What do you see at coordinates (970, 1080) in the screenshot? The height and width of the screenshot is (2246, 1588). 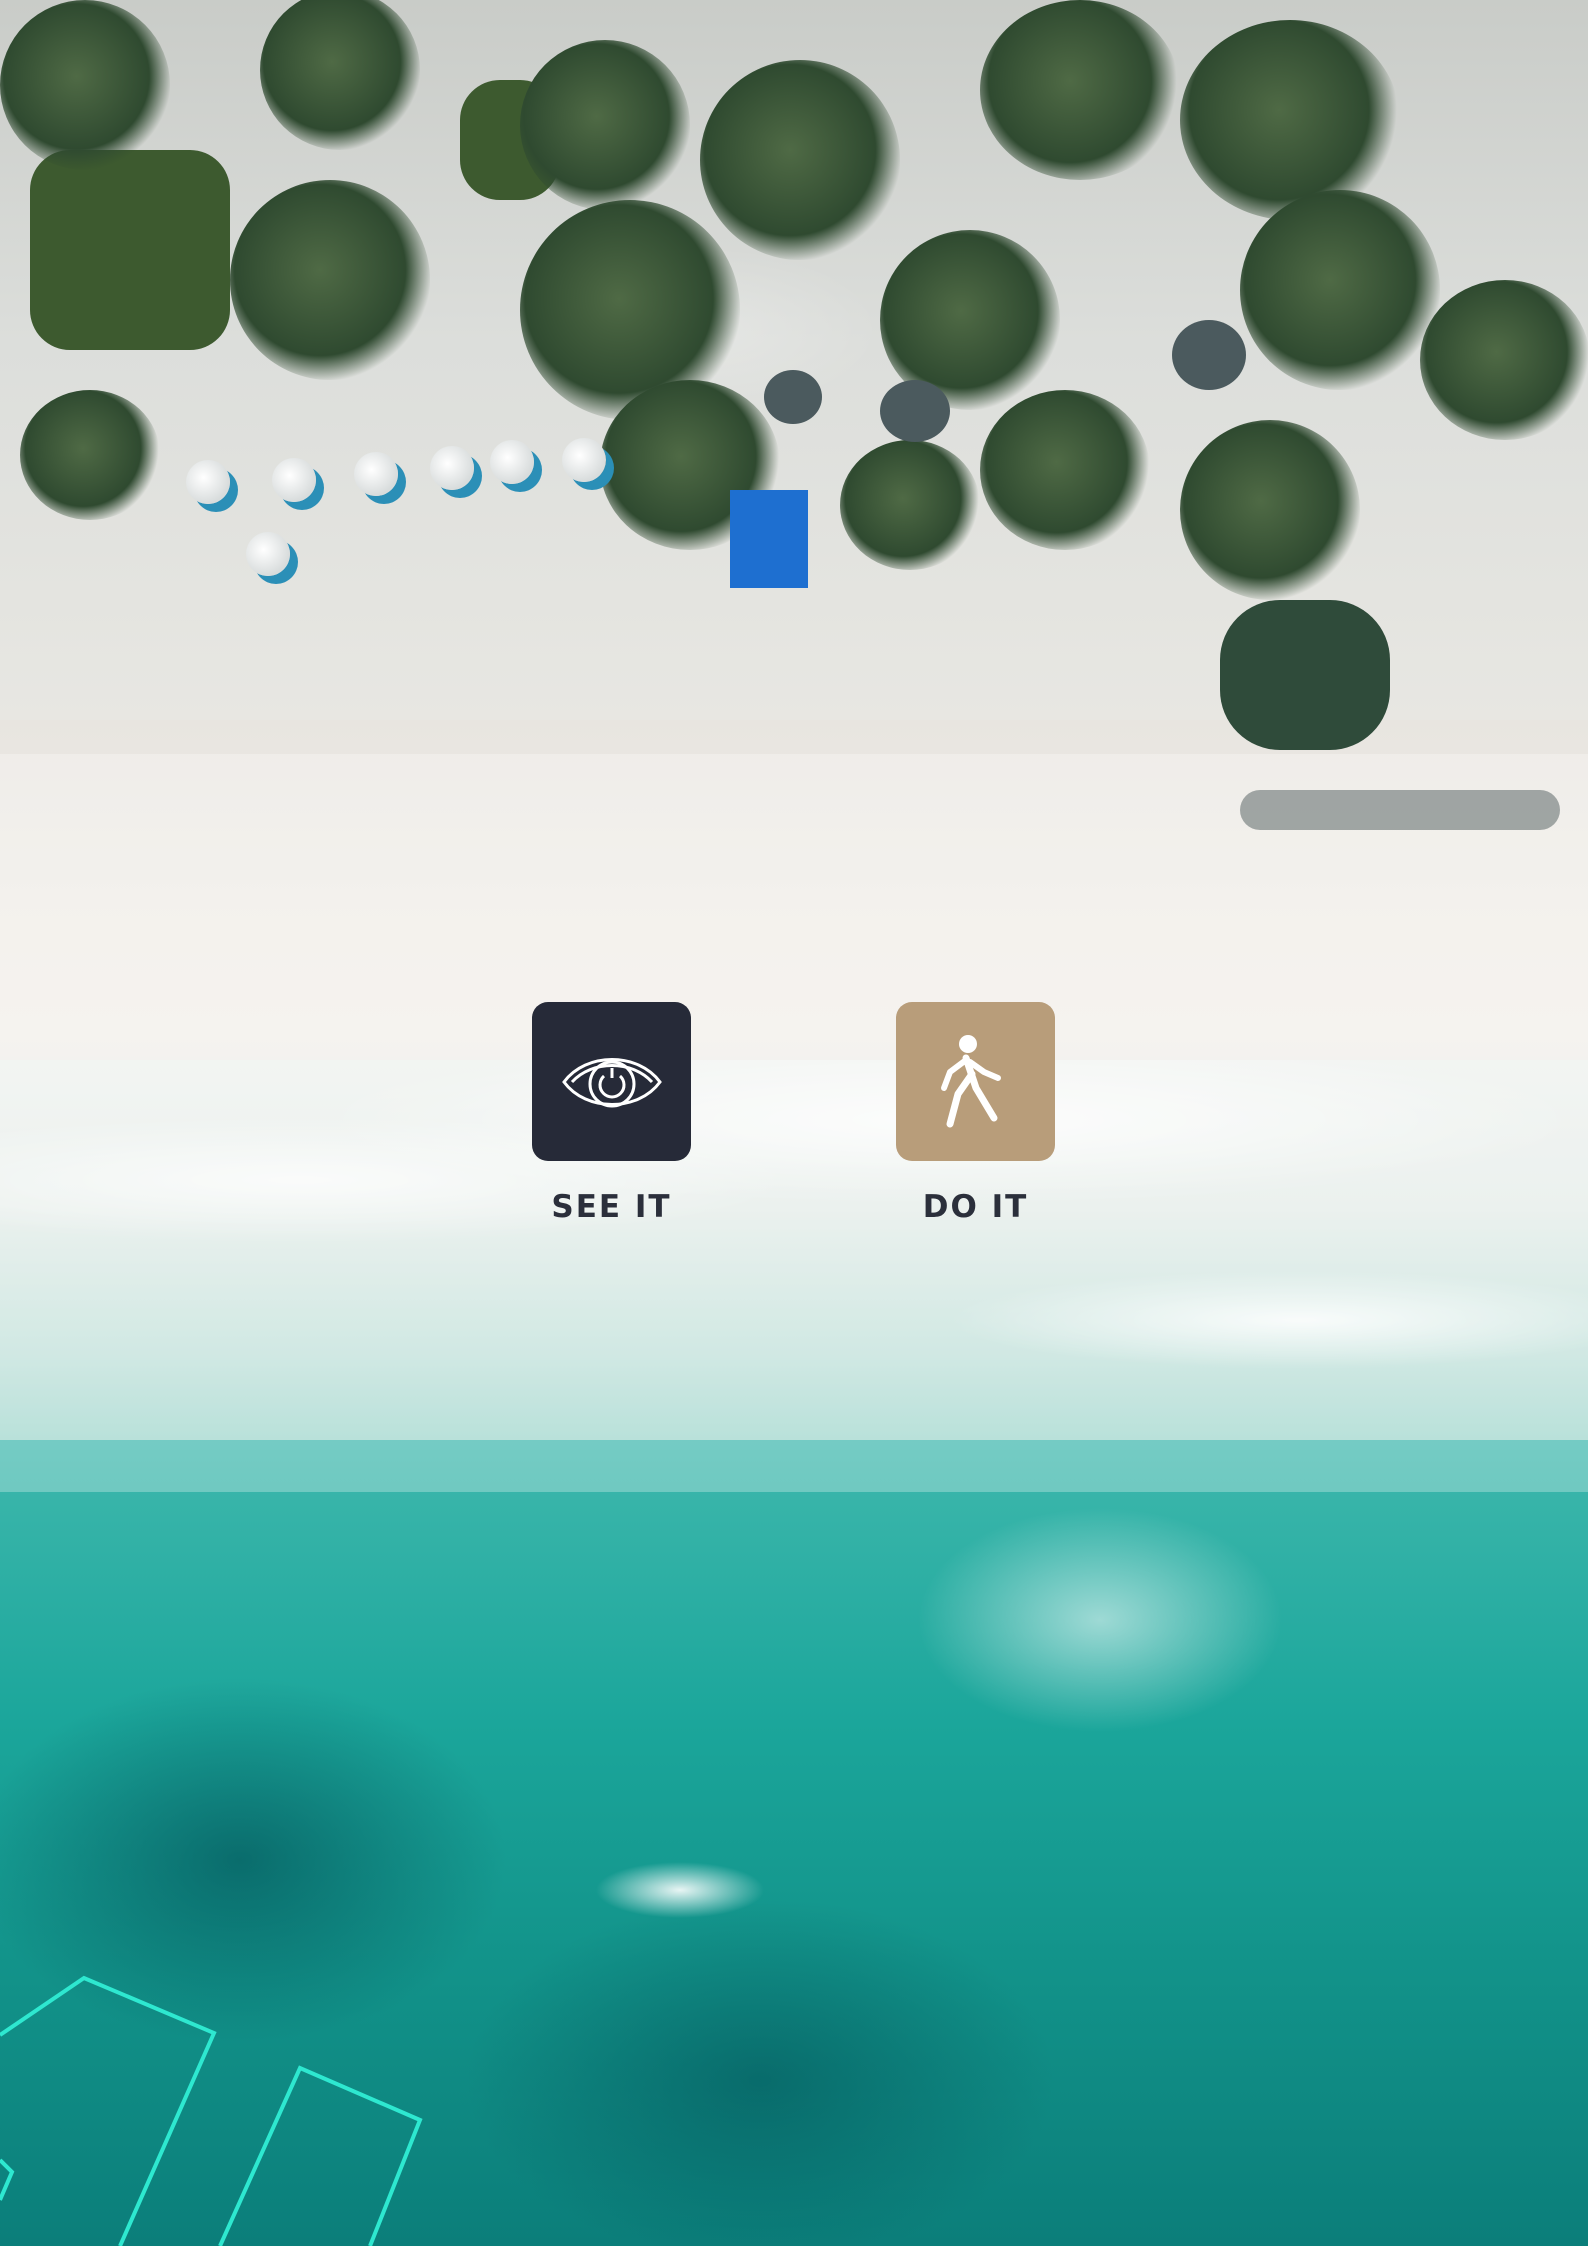 I see `walking-person-icon` at bounding box center [970, 1080].